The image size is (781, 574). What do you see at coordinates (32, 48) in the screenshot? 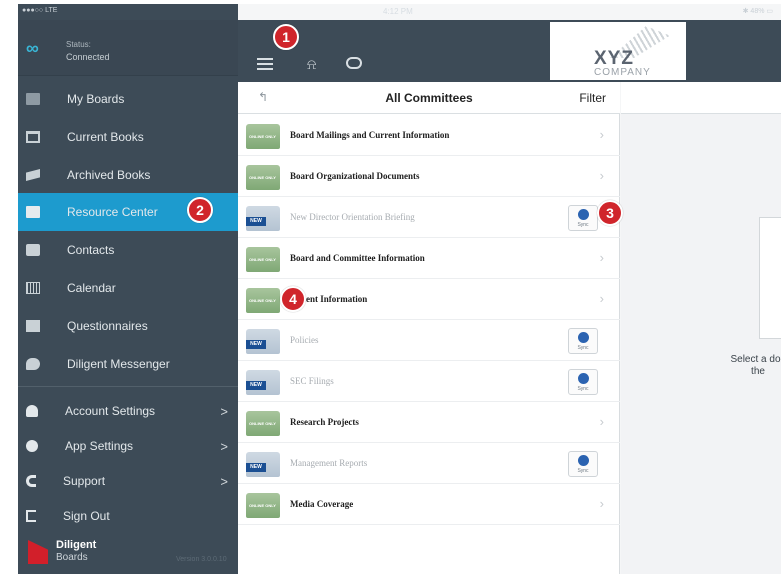
I see `infinity-logo-icon: ∞` at bounding box center [32, 48].